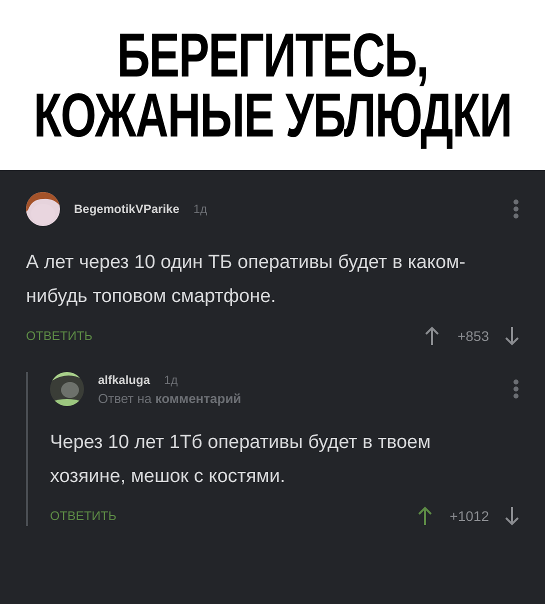  Describe the element at coordinates (473, 336) in the screenshot. I see `comment-score: +853` at that location.